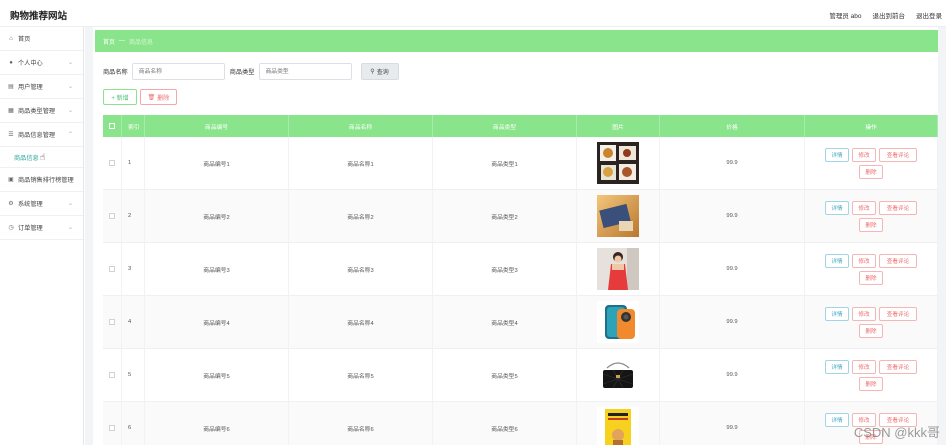 Image resolution: width=946 pixels, height=445 pixels. What do you see at coordinates (379, 71) in the screenshot?
I see `search-button: ⚲ 查询` at bounding box center [379, 71].